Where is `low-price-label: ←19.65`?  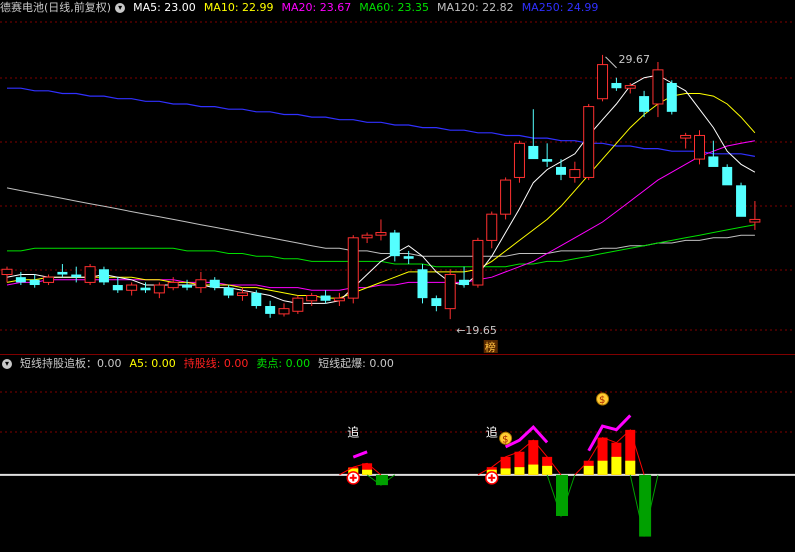
low-price-label: ←19.65 is located at coordinates (476, 330).